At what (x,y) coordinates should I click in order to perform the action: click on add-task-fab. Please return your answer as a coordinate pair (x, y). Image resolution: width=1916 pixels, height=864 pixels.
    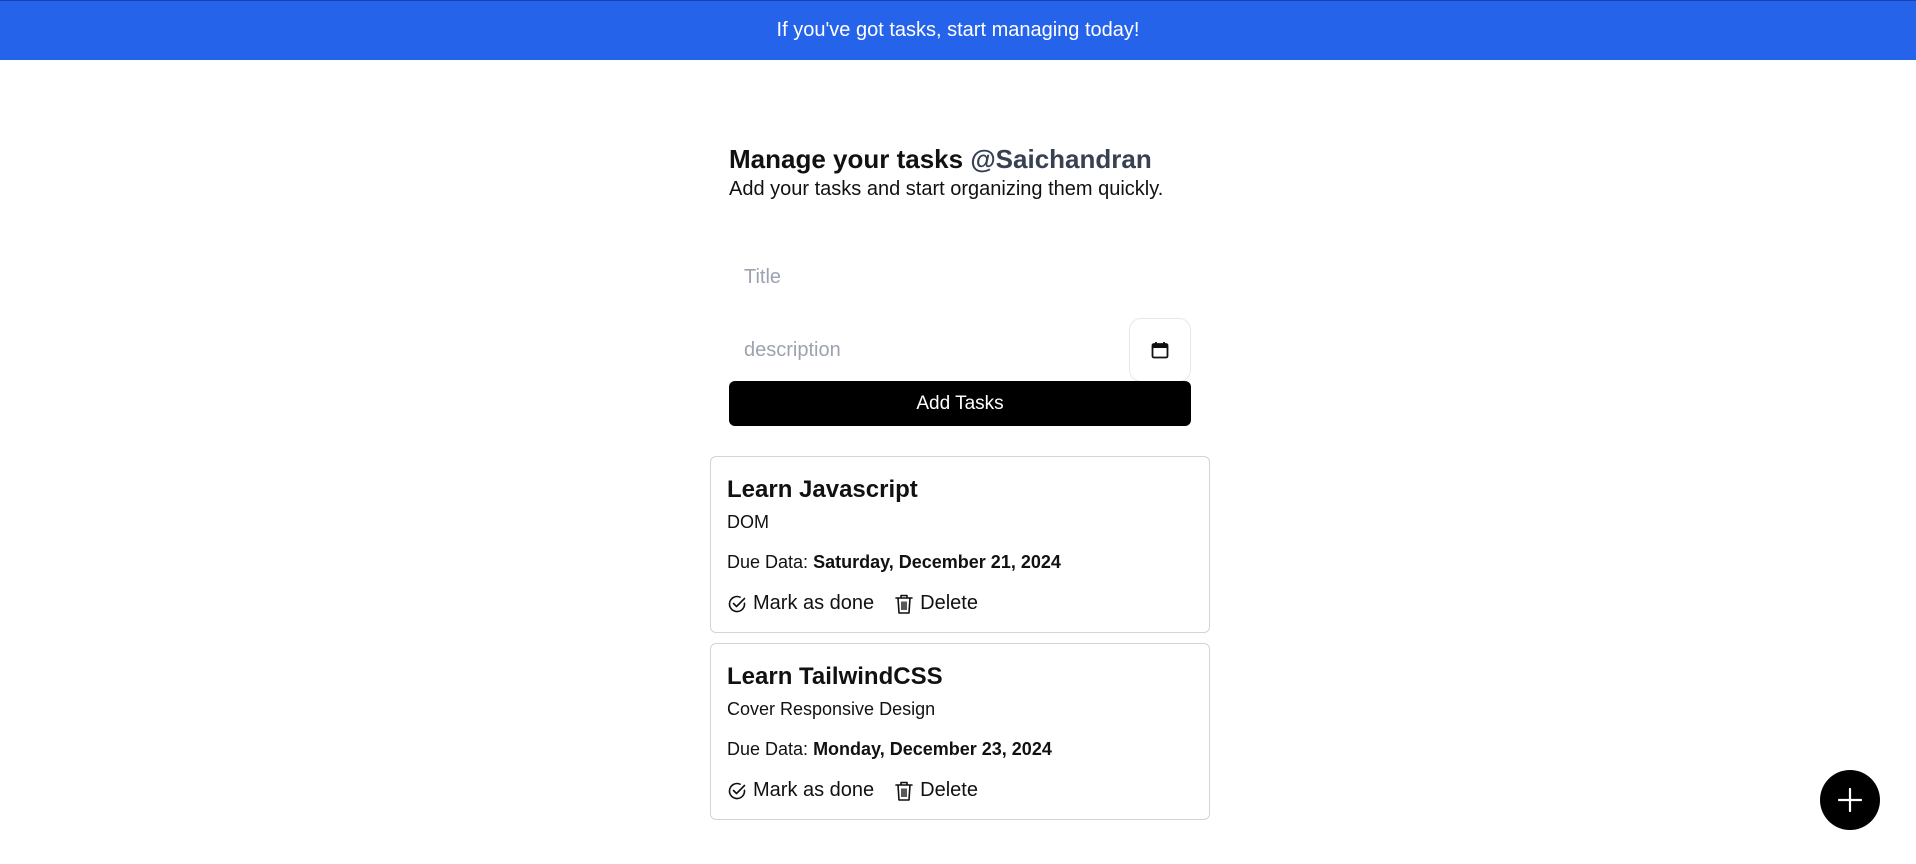
    Looking at the image, I should click on (1850, 800).